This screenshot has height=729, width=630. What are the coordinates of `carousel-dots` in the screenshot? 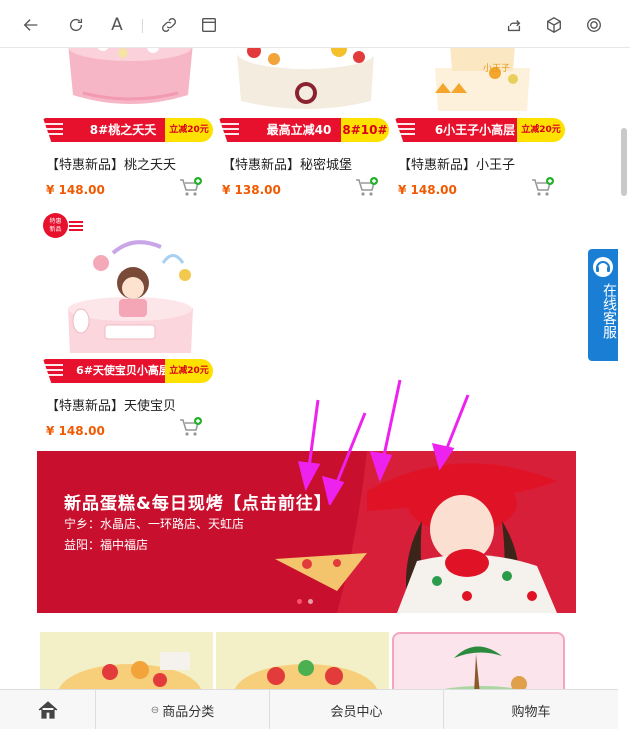 It's located at (305, 601).